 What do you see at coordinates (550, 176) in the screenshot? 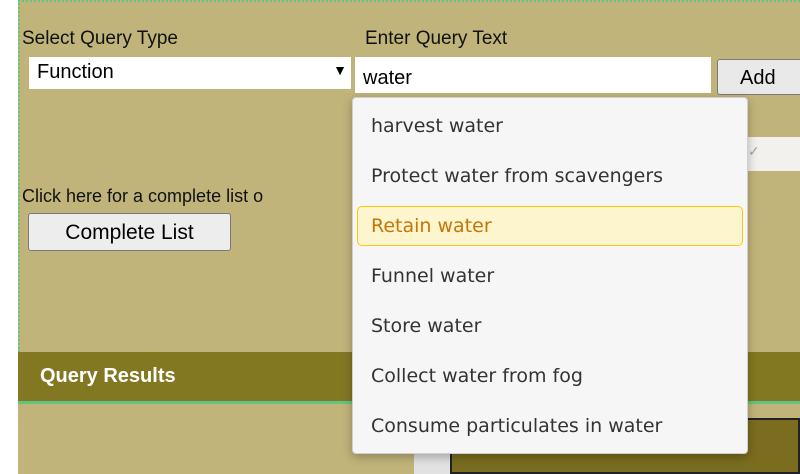
I see `autocomplete-option: Protect water from scavengers` at bounding box center [550, 176].